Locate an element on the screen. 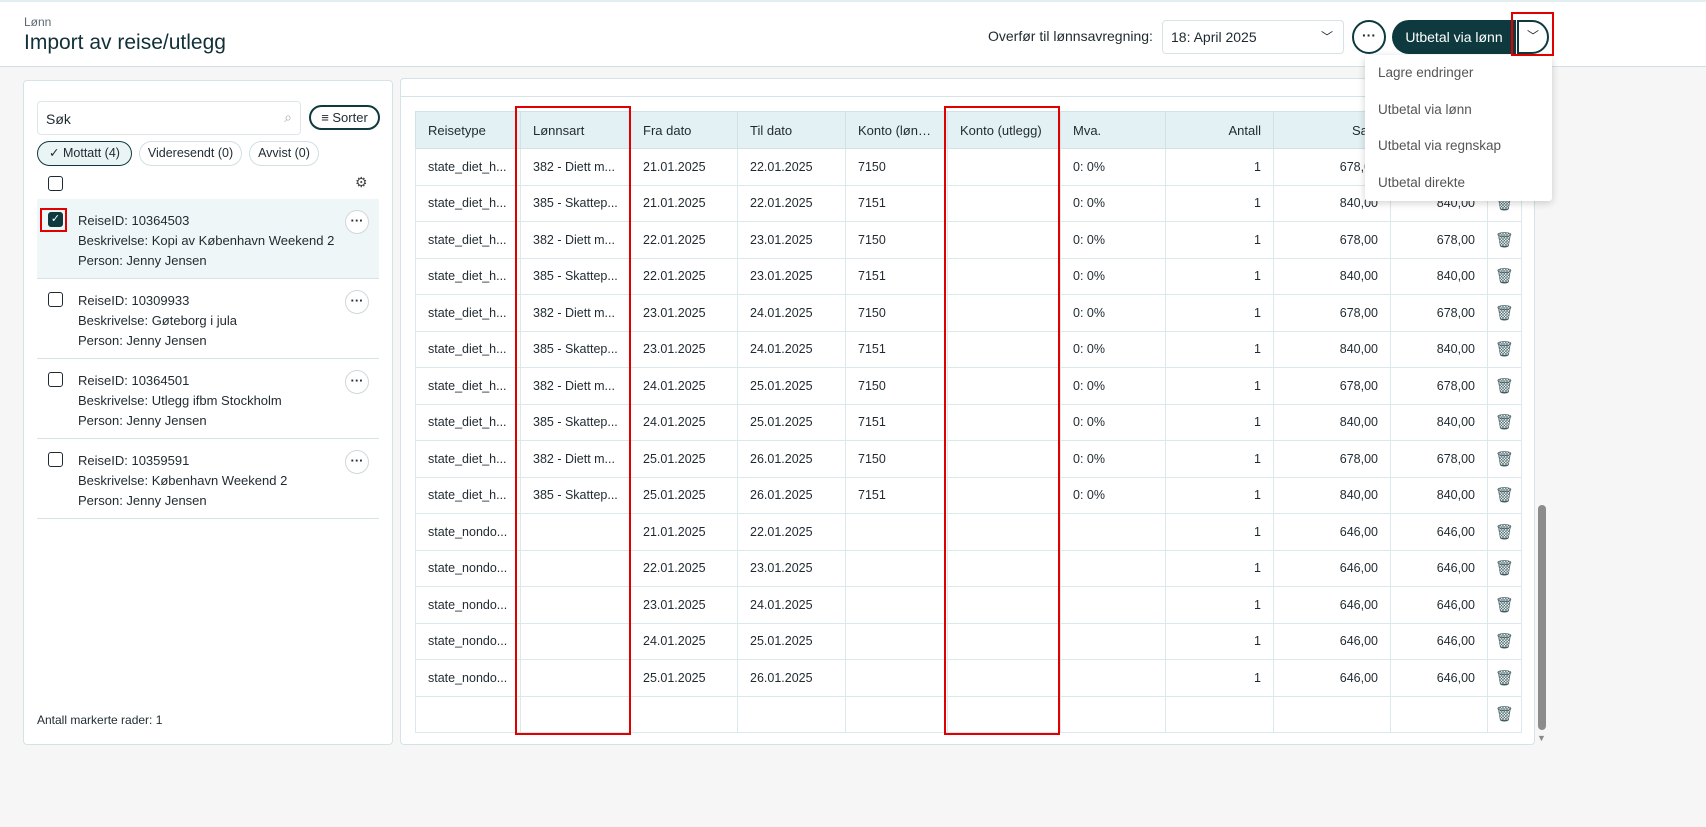  column-header: Til dato is located at coordinates (791, 130).